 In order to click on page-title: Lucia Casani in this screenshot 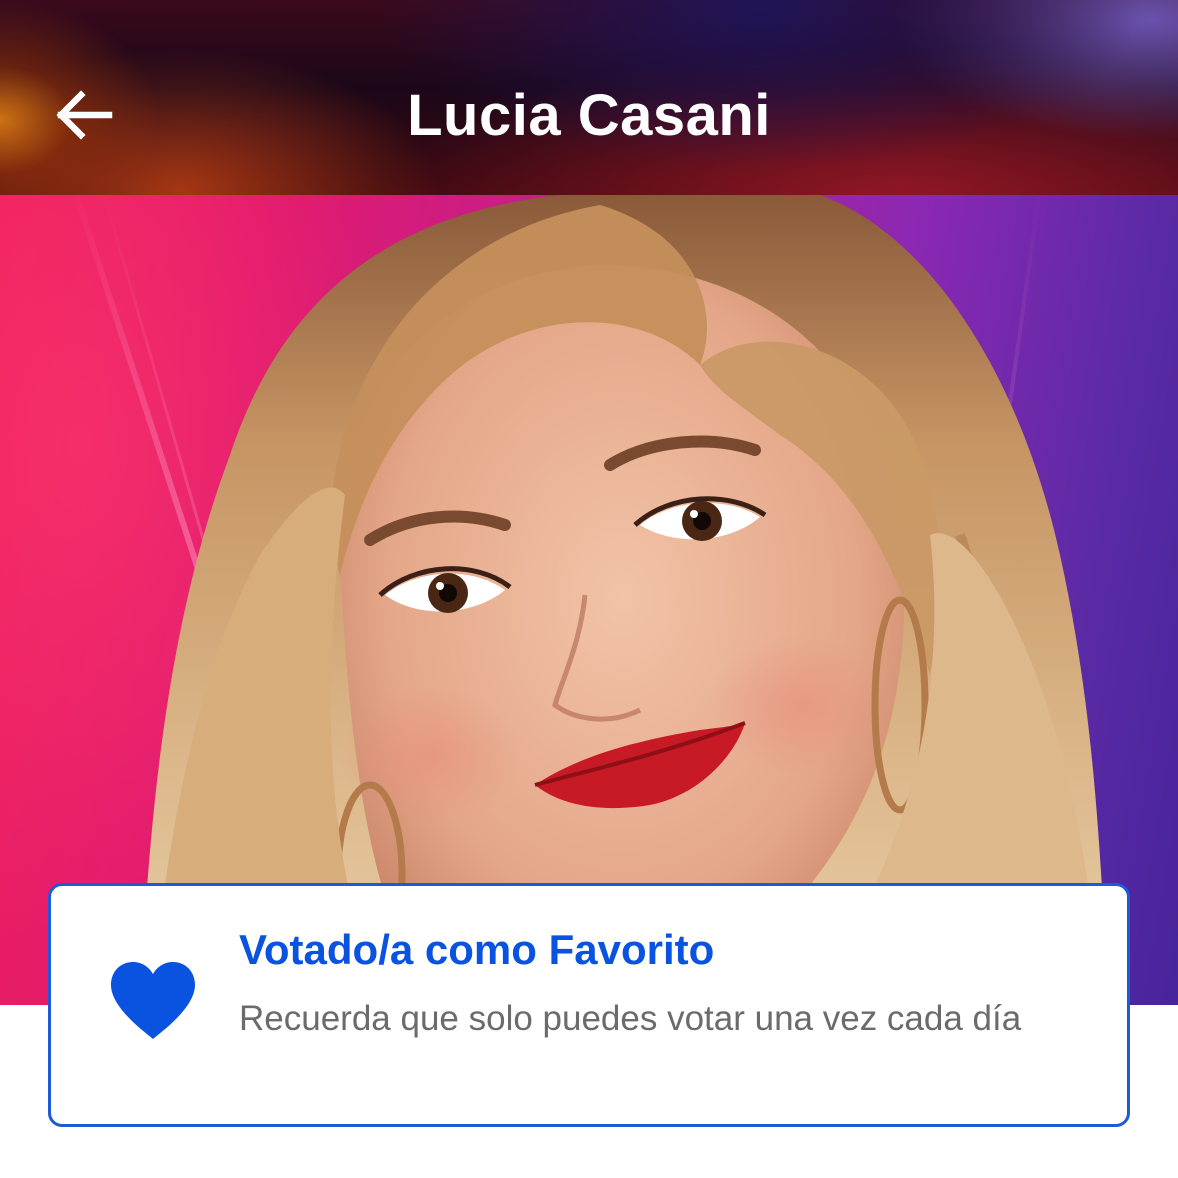, I will do `click(589, 115)`.